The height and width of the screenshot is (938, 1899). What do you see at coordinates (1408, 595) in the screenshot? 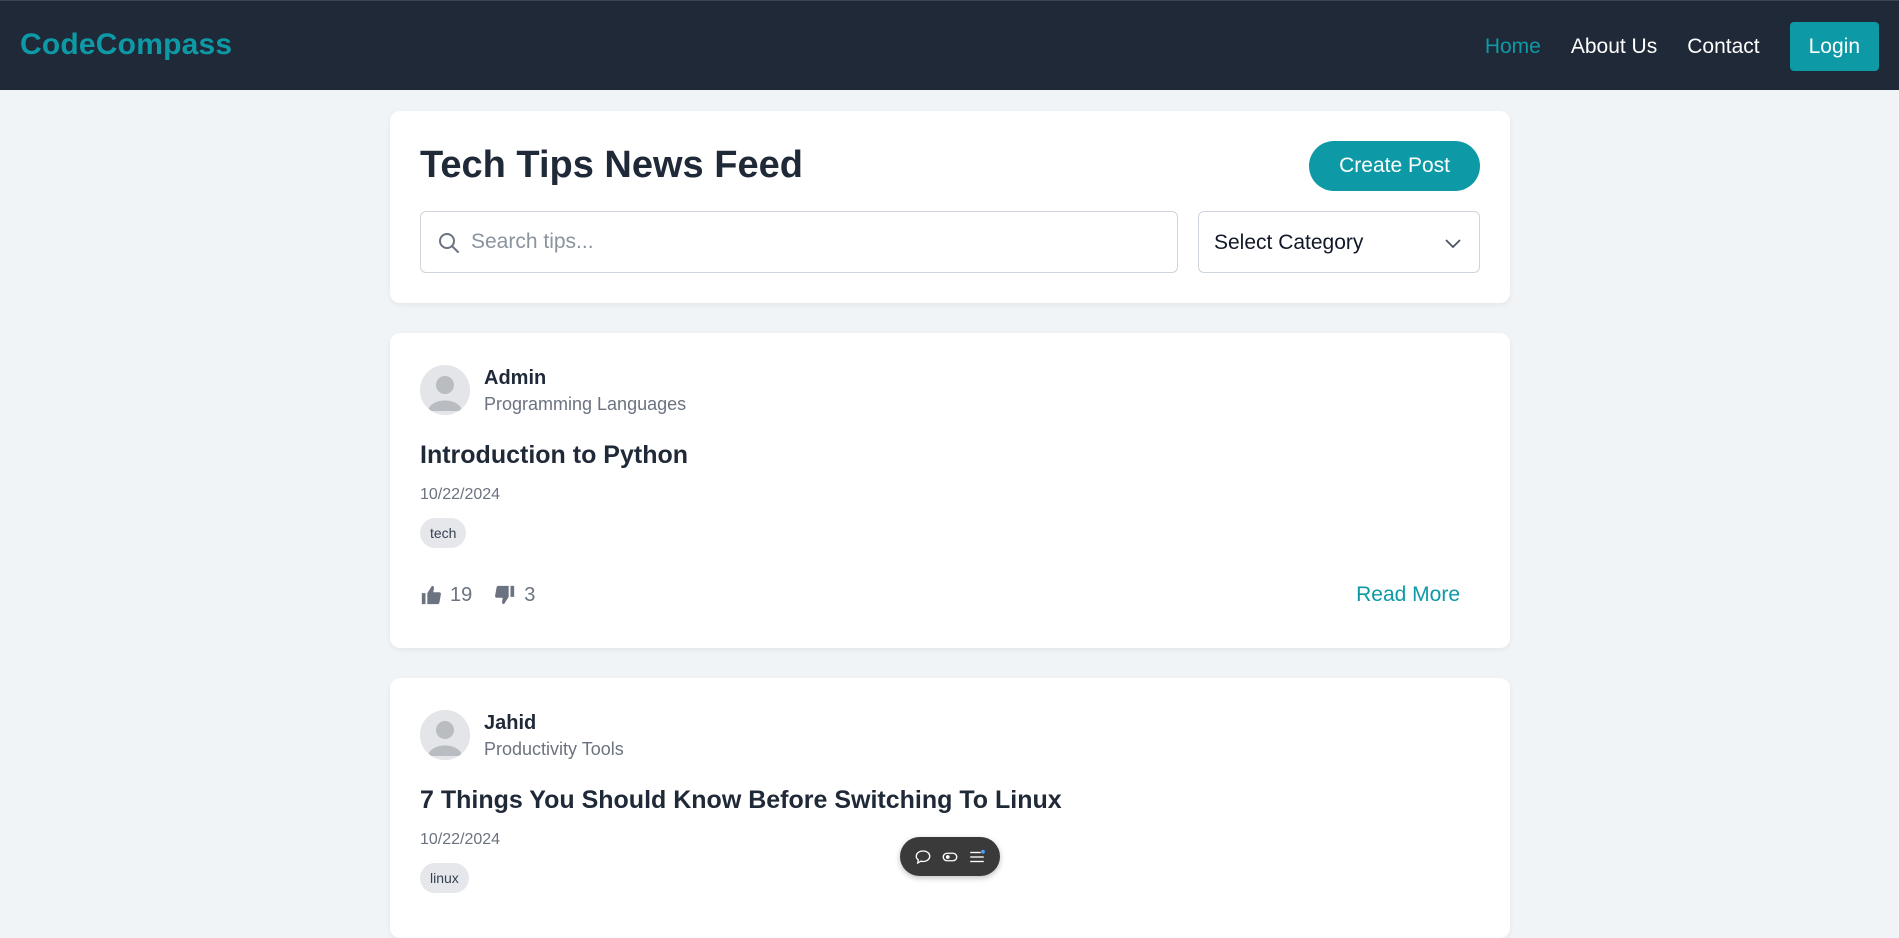
I see `read-more-link: Read More` at bounding box center [1408, 595].